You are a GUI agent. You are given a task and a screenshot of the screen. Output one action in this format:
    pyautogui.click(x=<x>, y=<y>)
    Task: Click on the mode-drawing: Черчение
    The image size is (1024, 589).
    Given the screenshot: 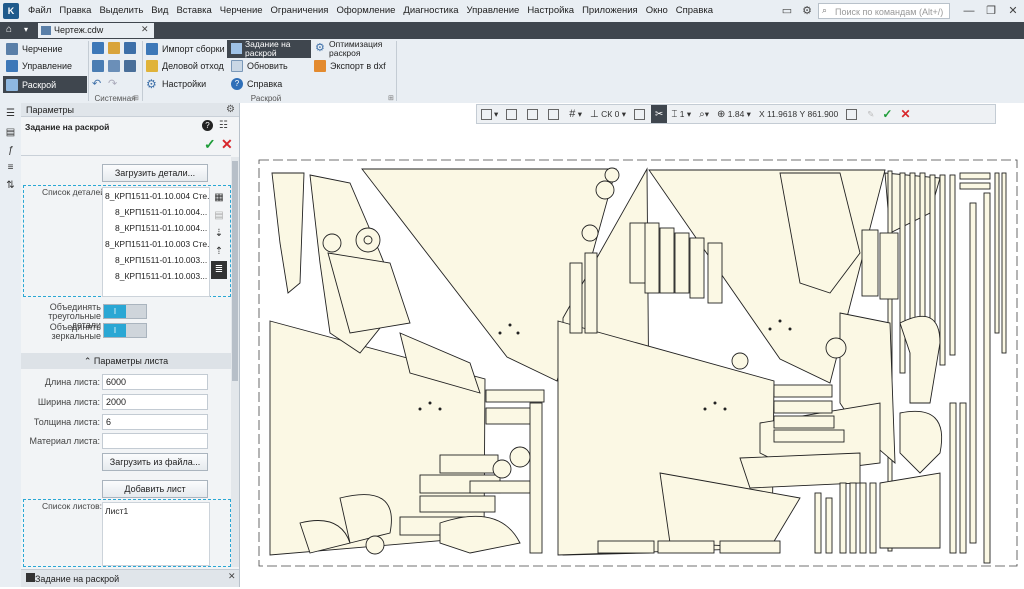 What is the action you would take?
    pyautogui.click(x=46, y=49)
    